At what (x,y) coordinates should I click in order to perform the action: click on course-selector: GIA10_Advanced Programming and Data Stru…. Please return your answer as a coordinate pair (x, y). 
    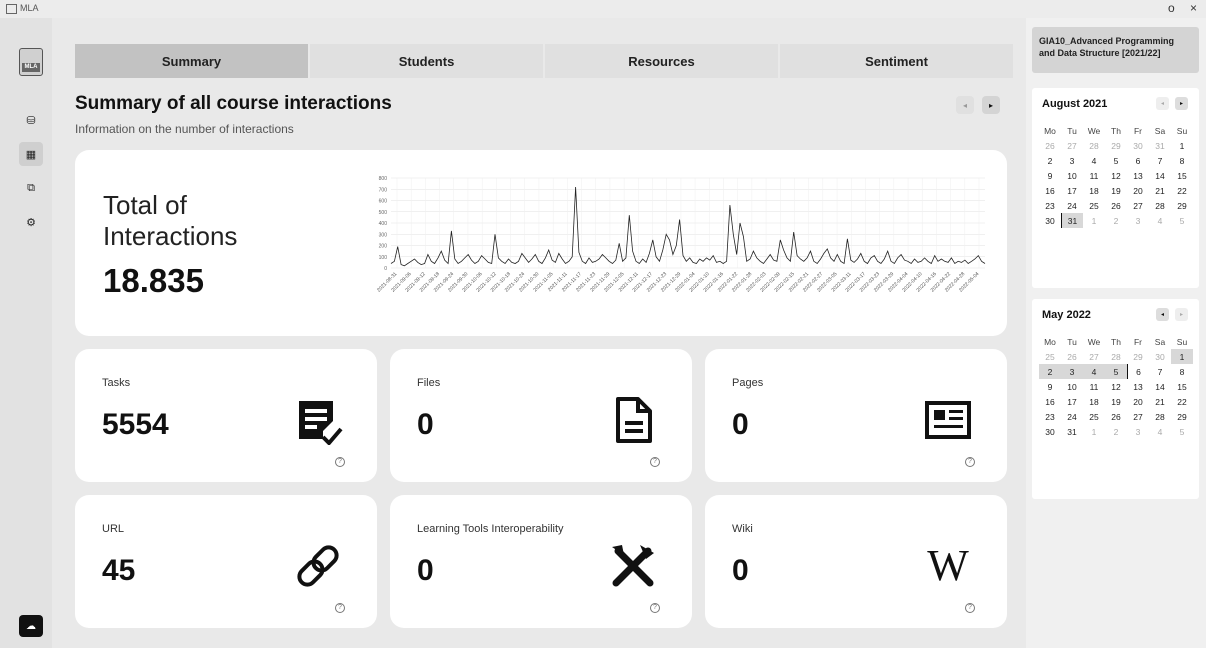
    Looking at the image, I should click on (1115, 50).